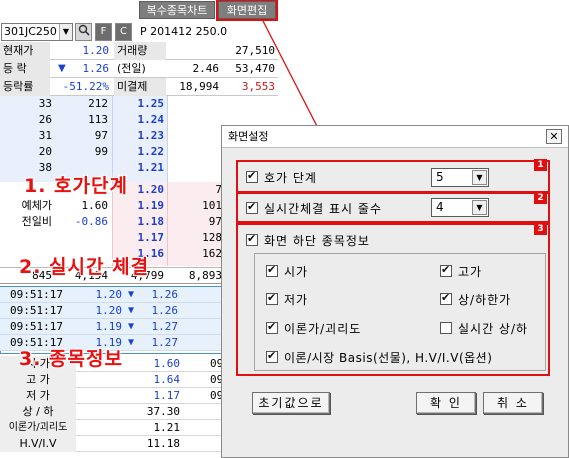 Image resolution: width=569 pixels, height=458 pixels. I want to click on close-icon: ✕, so click(554, 136).